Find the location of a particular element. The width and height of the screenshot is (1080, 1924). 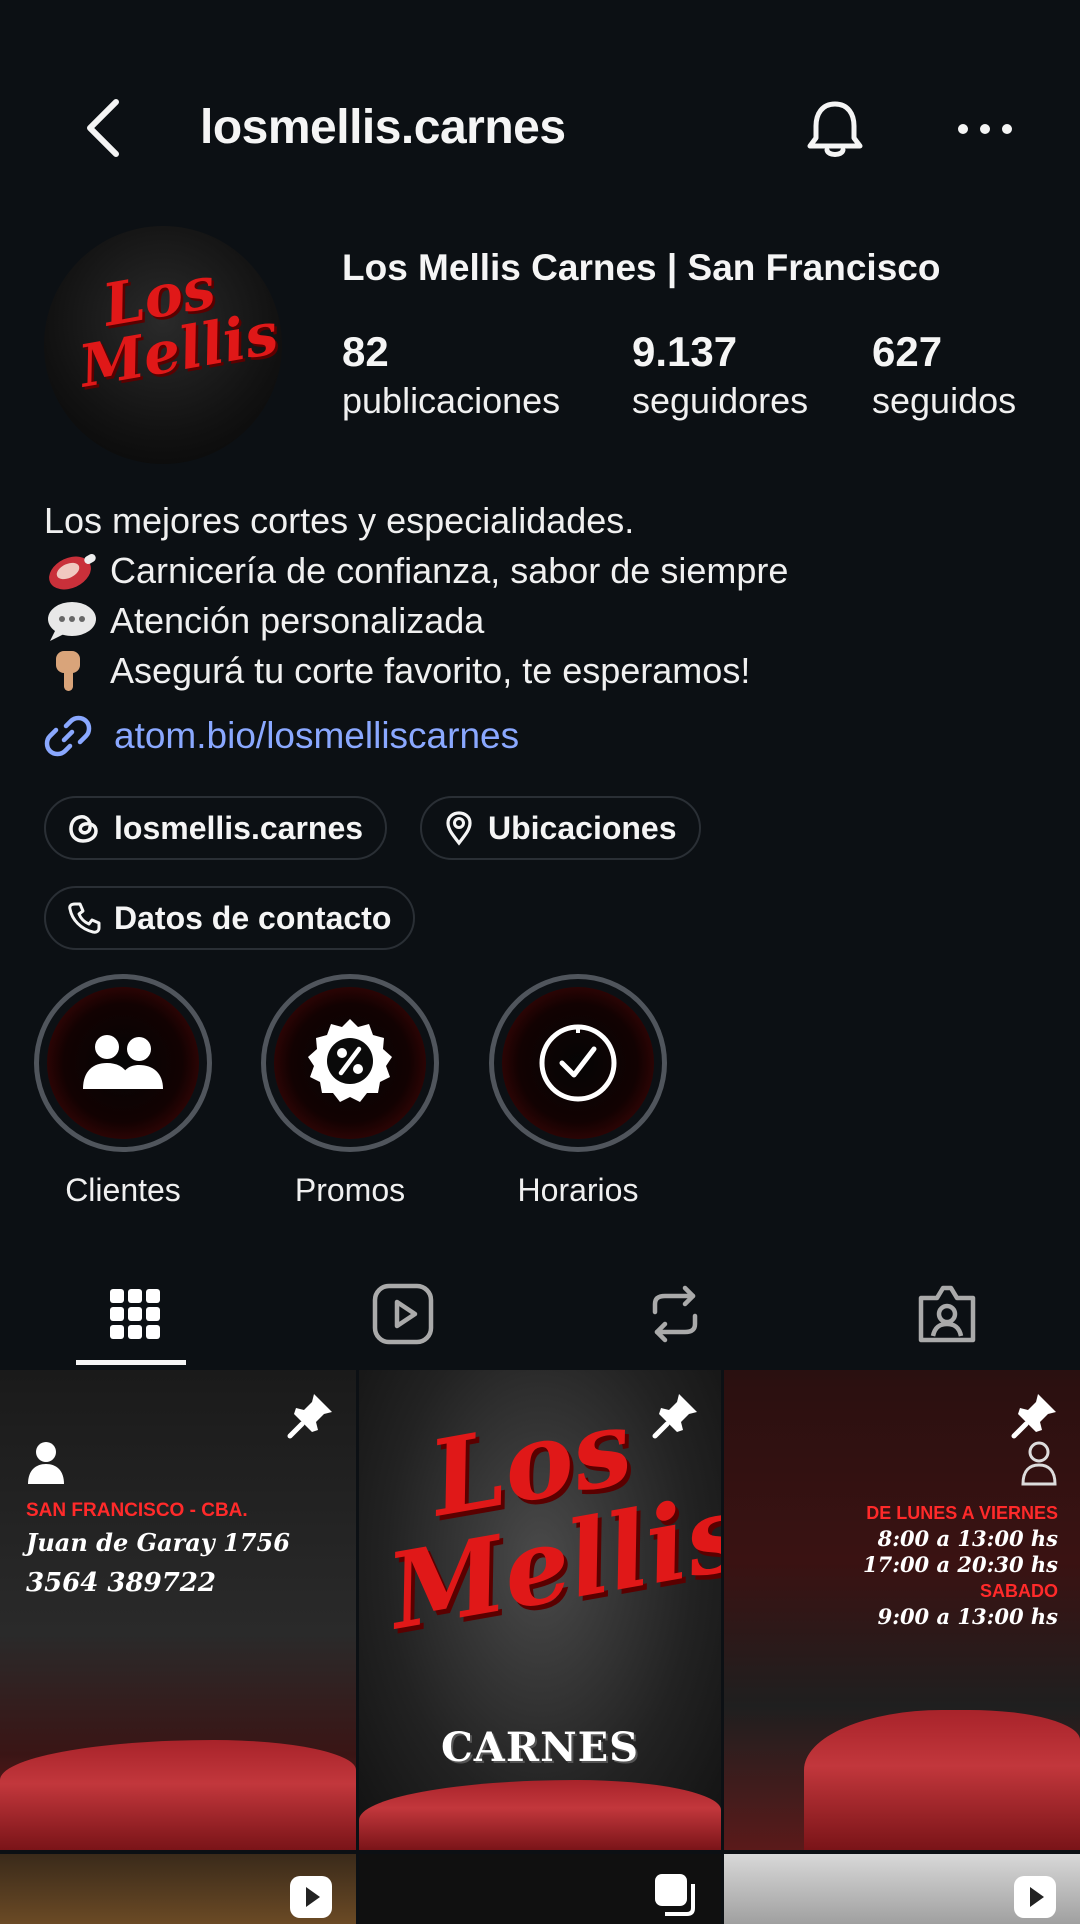

active-tab-indicator is located at coordinates (131, 1362).